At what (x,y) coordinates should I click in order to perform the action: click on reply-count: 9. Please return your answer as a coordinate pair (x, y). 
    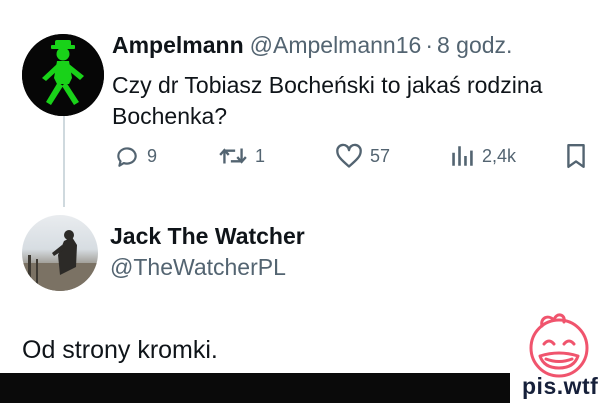
    Looking at the image, I should click on (152, 155).